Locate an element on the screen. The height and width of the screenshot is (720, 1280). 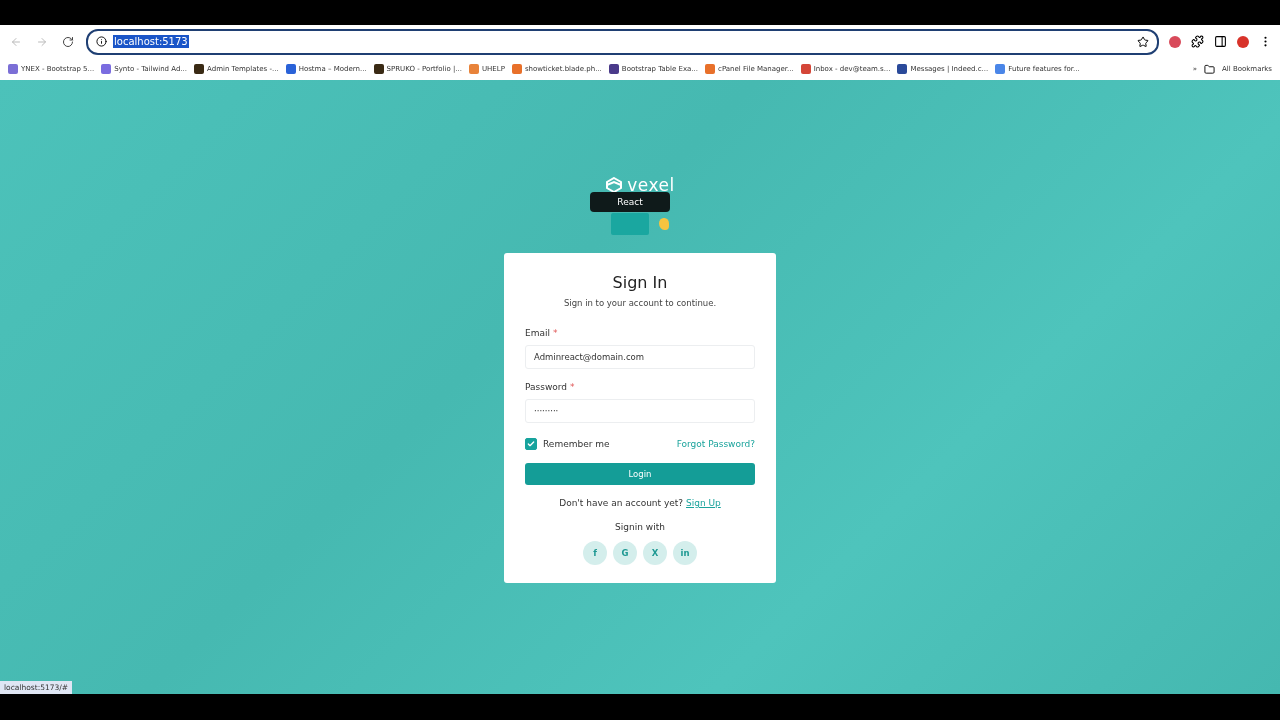
reload-icon is located at coordinates (68, 41).